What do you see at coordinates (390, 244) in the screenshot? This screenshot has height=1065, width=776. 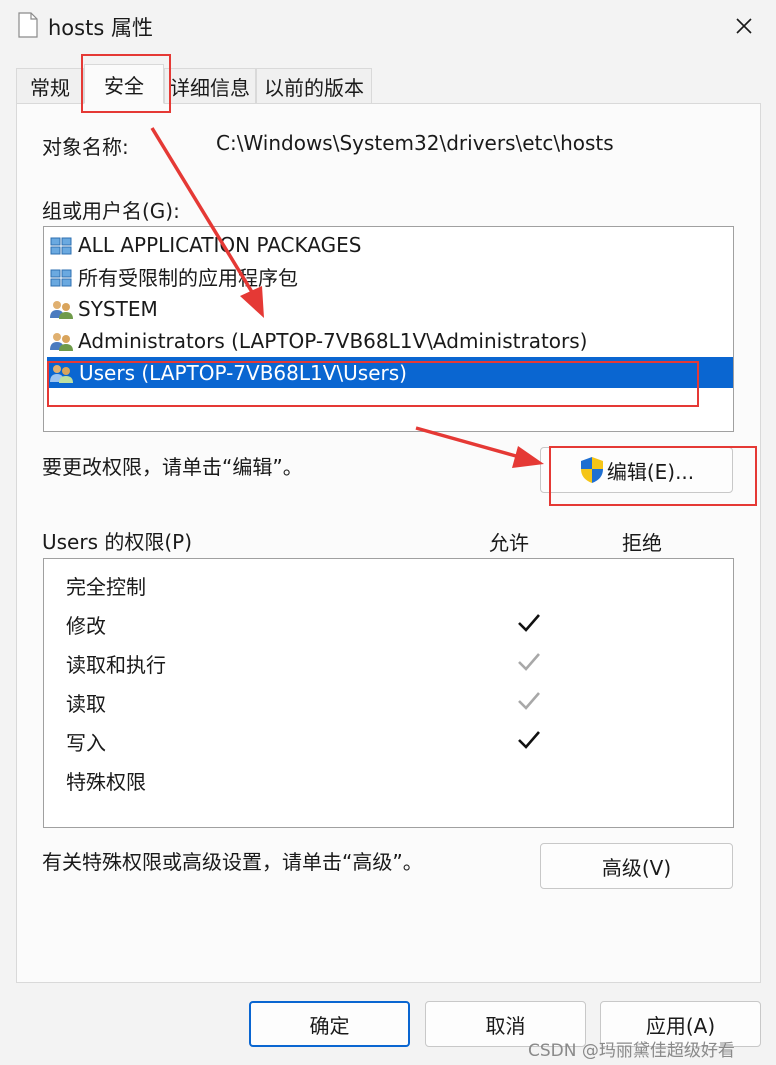 I see `group-item-all-application-packages: ALL APPLICATION PACKAGES` at bounding box center [390, 244].